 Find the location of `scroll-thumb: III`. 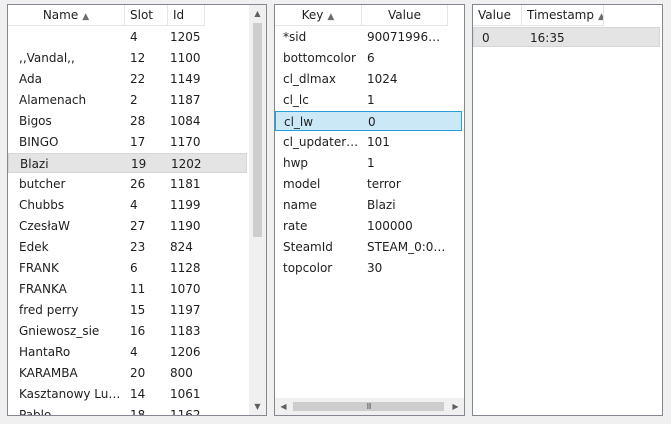

scroll-thumb: III is located at coordinates (368, 406).